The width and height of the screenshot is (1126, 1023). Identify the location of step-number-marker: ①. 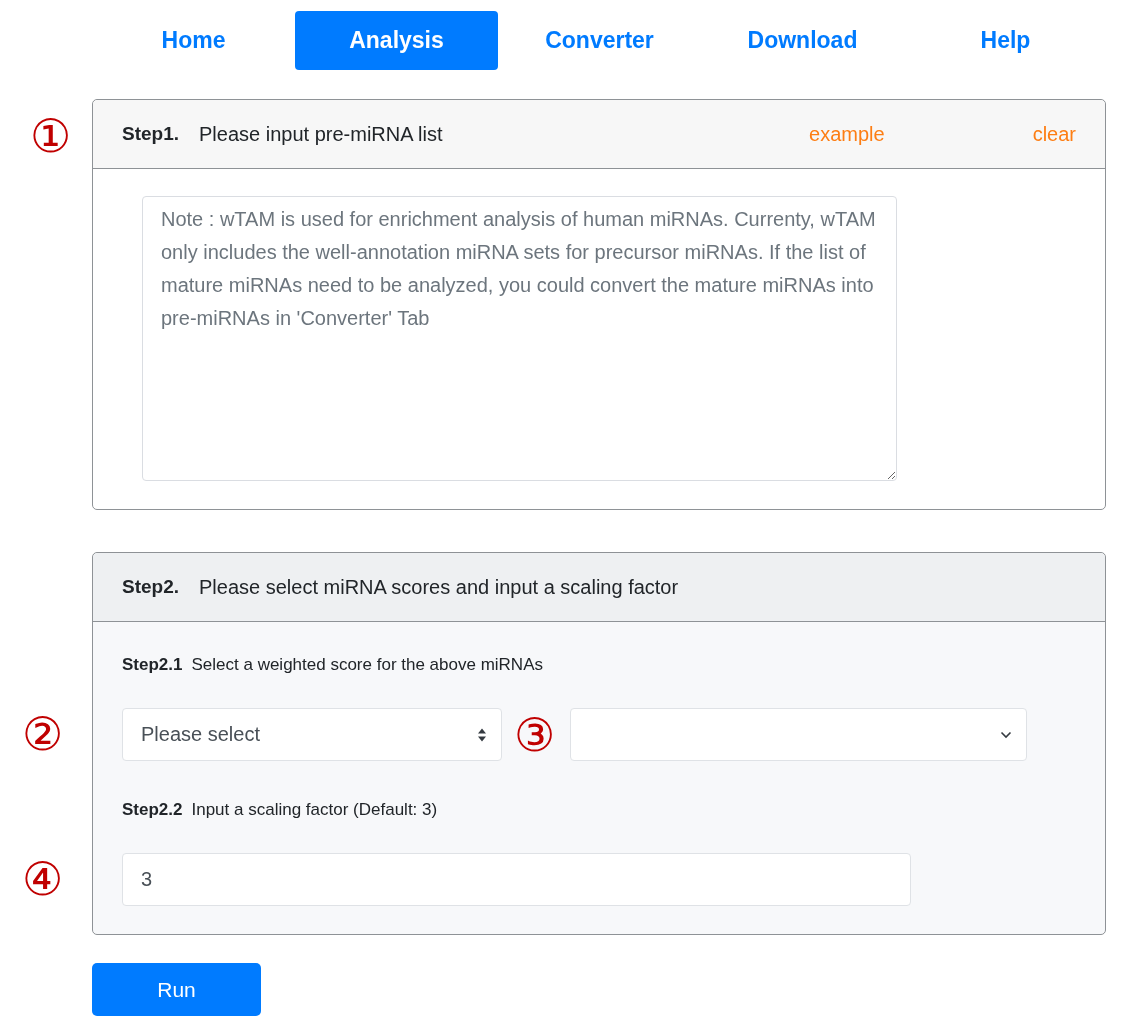
(50, 136).